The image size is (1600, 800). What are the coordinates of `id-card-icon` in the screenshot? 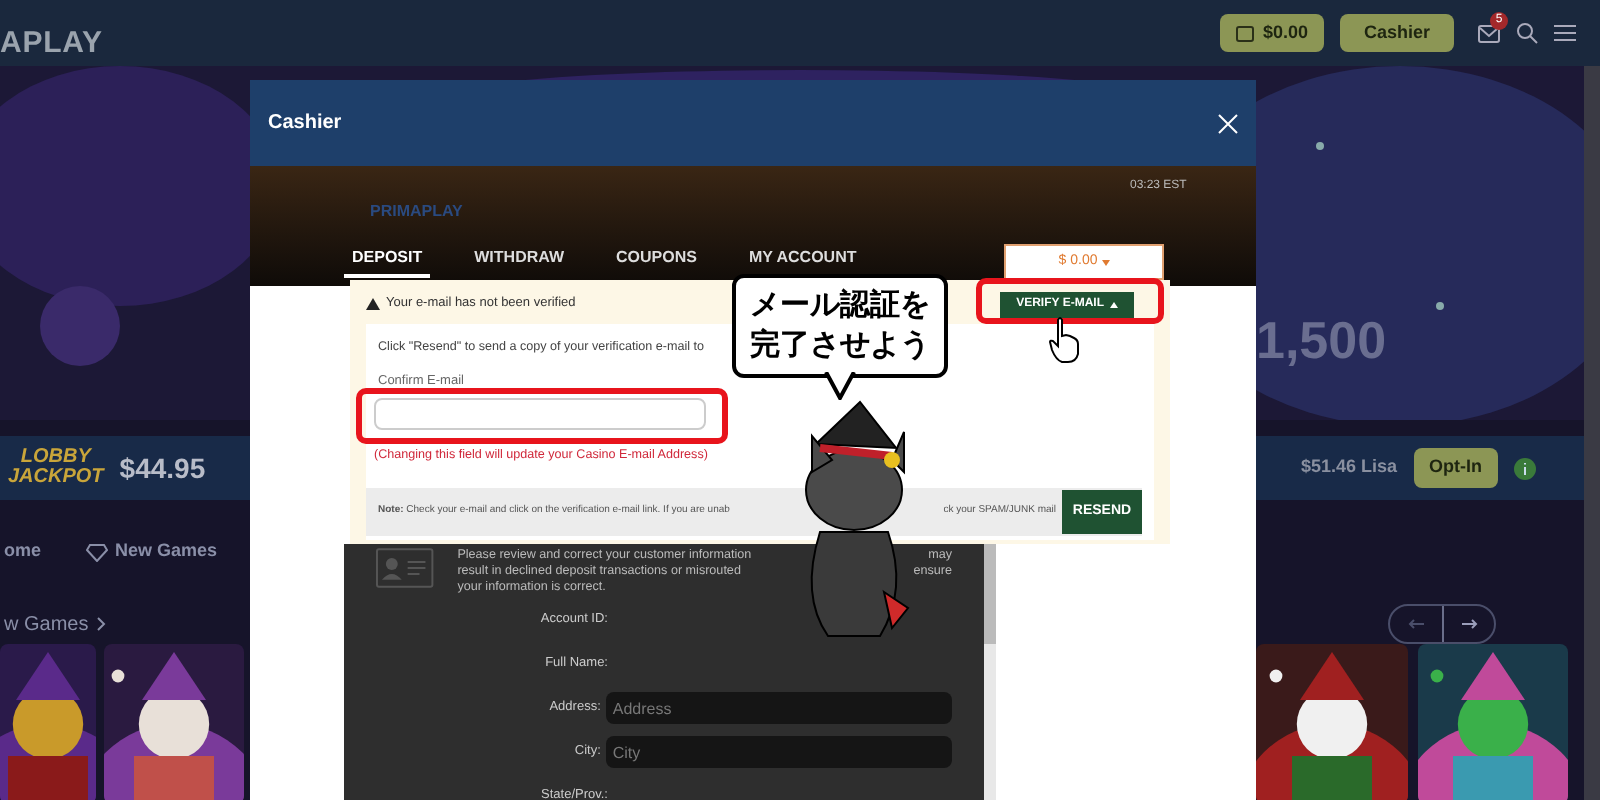 It's located at (405, 568).